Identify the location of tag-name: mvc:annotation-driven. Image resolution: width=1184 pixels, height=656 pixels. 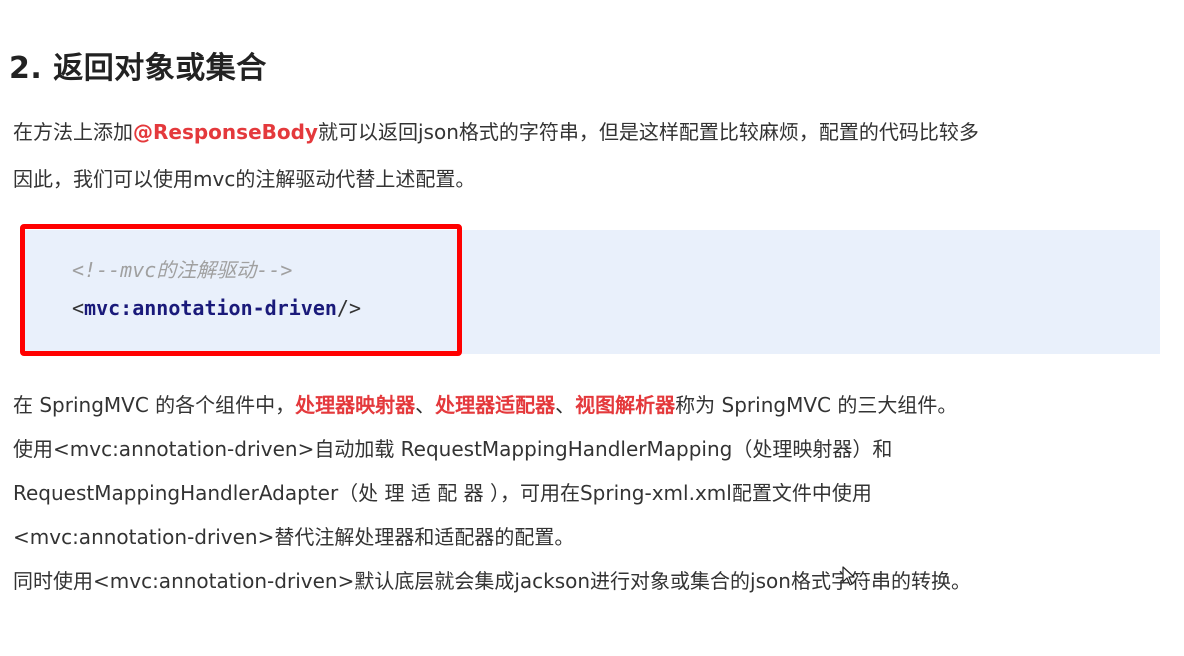
(210, 308).